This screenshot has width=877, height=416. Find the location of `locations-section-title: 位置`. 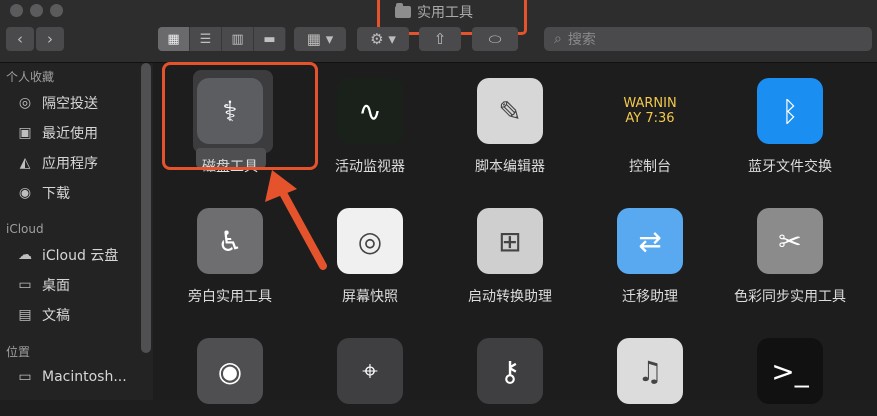

locations-section-title: 位置 is located at coordinates (18, 352).